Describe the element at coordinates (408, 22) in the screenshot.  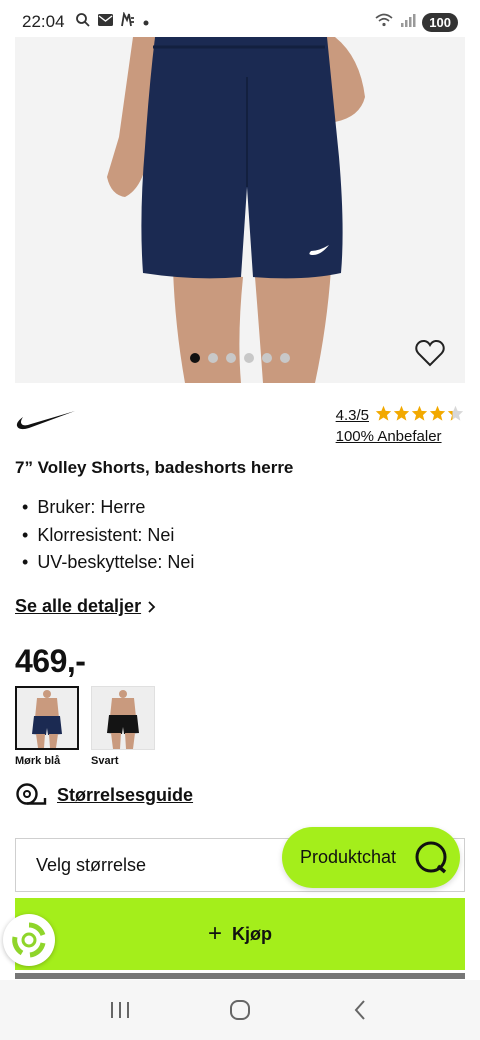
I see `signal-icon` at that location.